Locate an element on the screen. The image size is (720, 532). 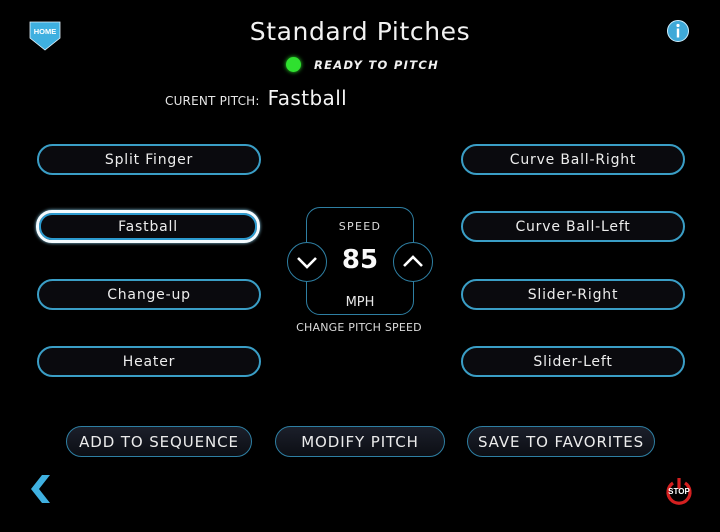
stop-label: STOP is located at coordinates (679, 491).